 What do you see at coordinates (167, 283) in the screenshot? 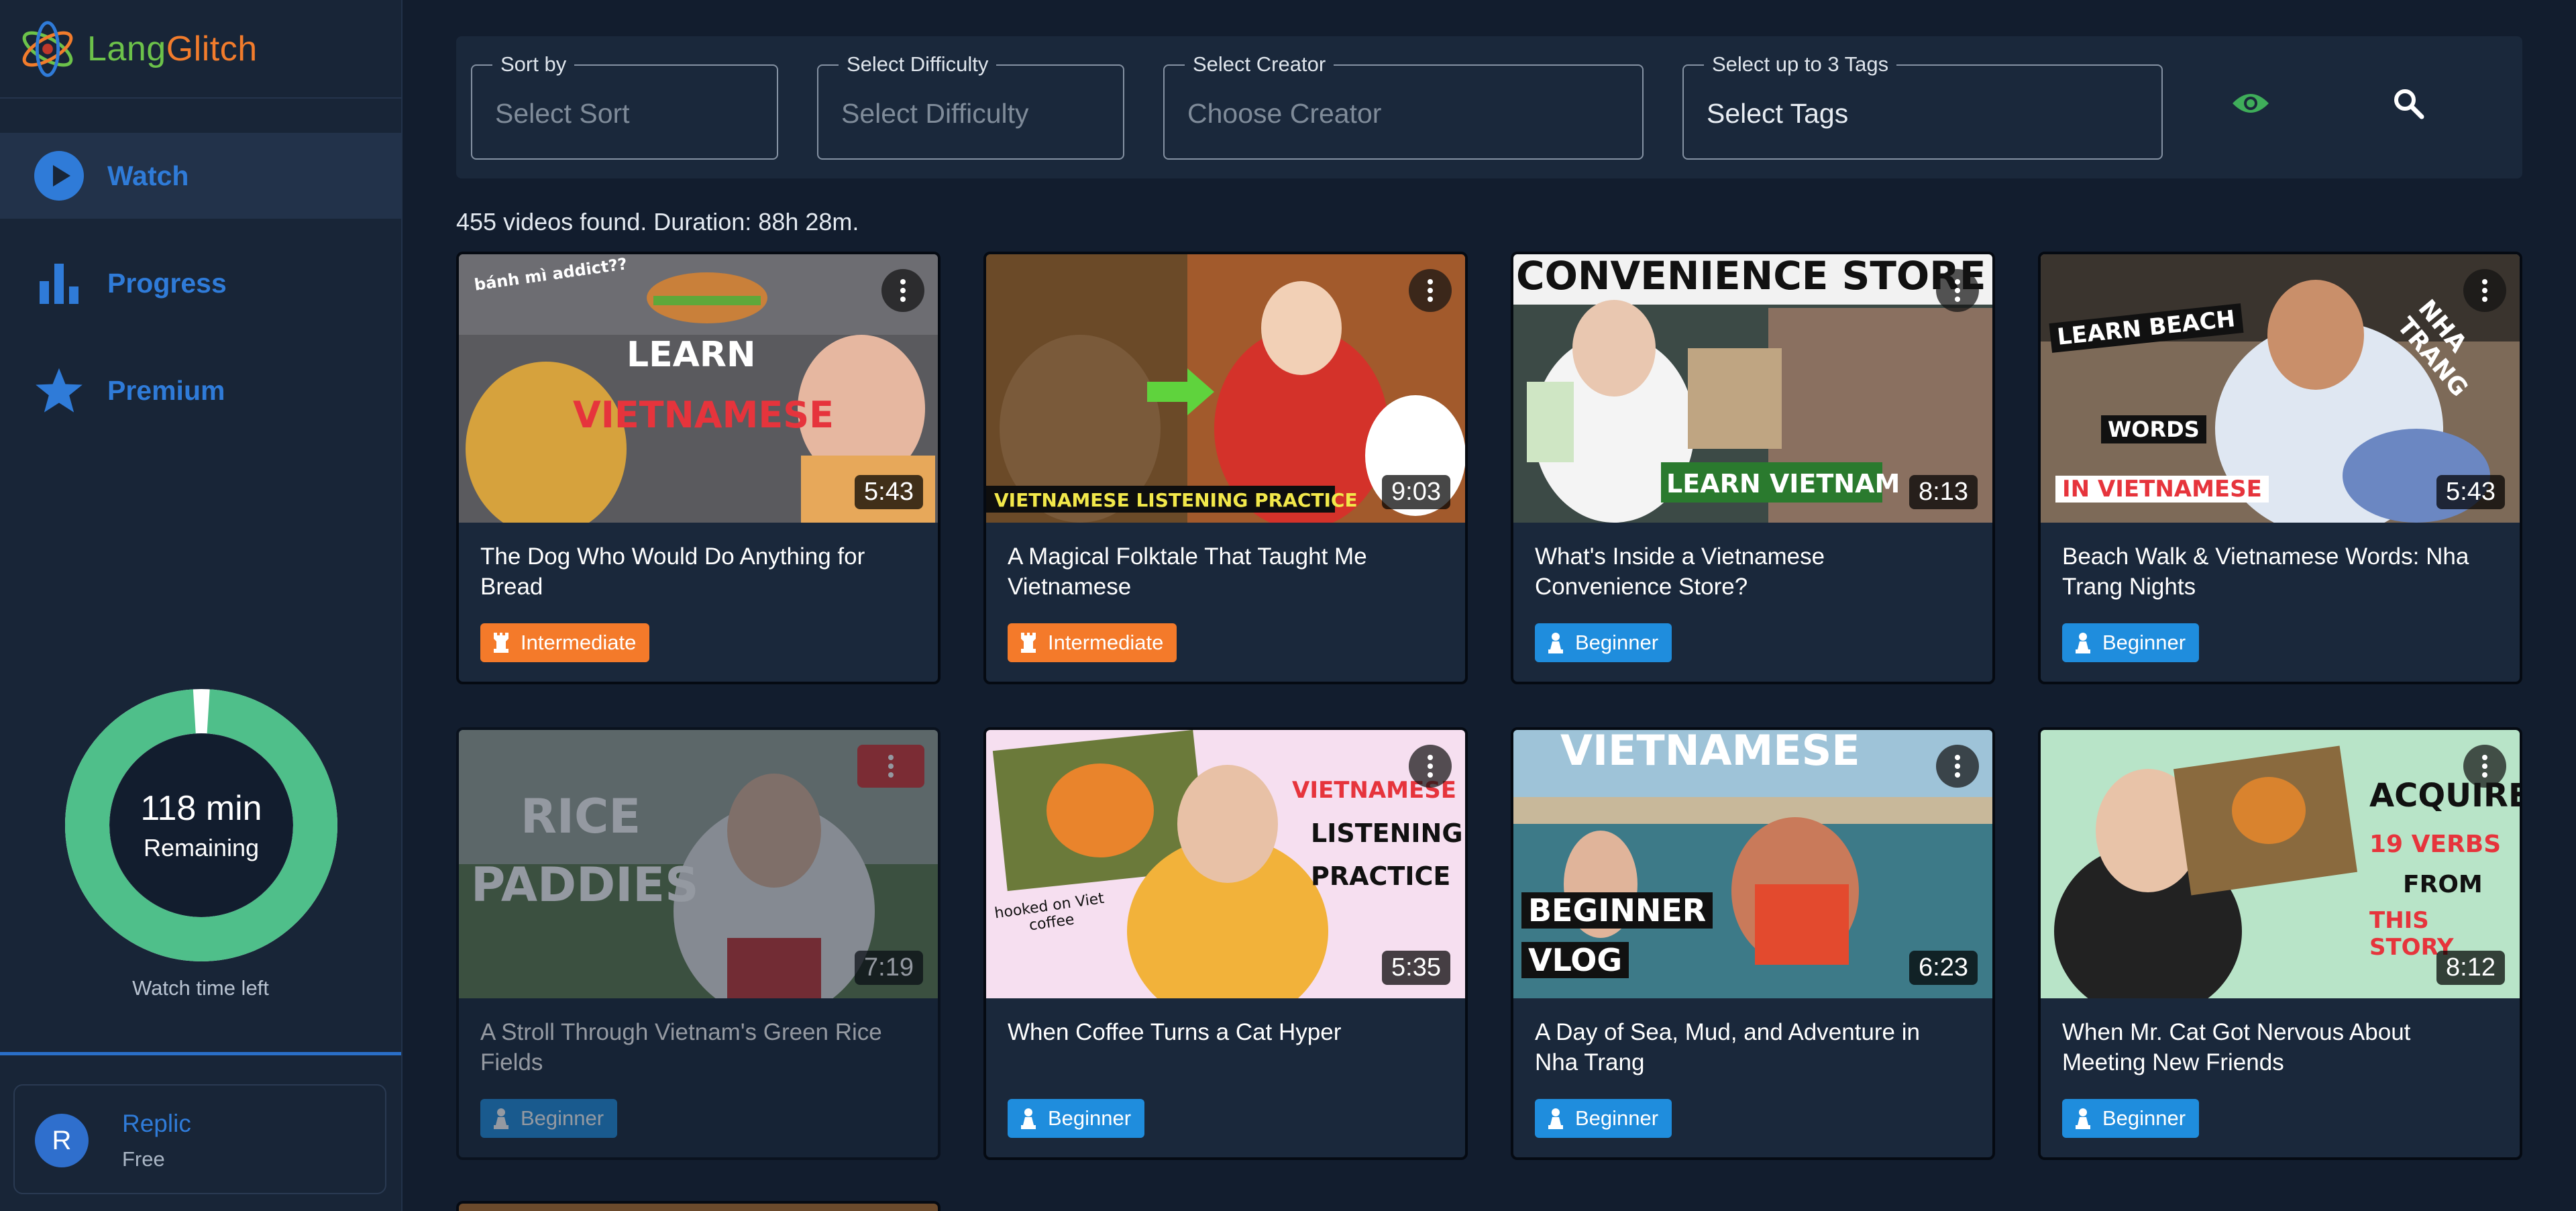
I see `sidebar-item-label: Progress` at bounding box center [167, 283].